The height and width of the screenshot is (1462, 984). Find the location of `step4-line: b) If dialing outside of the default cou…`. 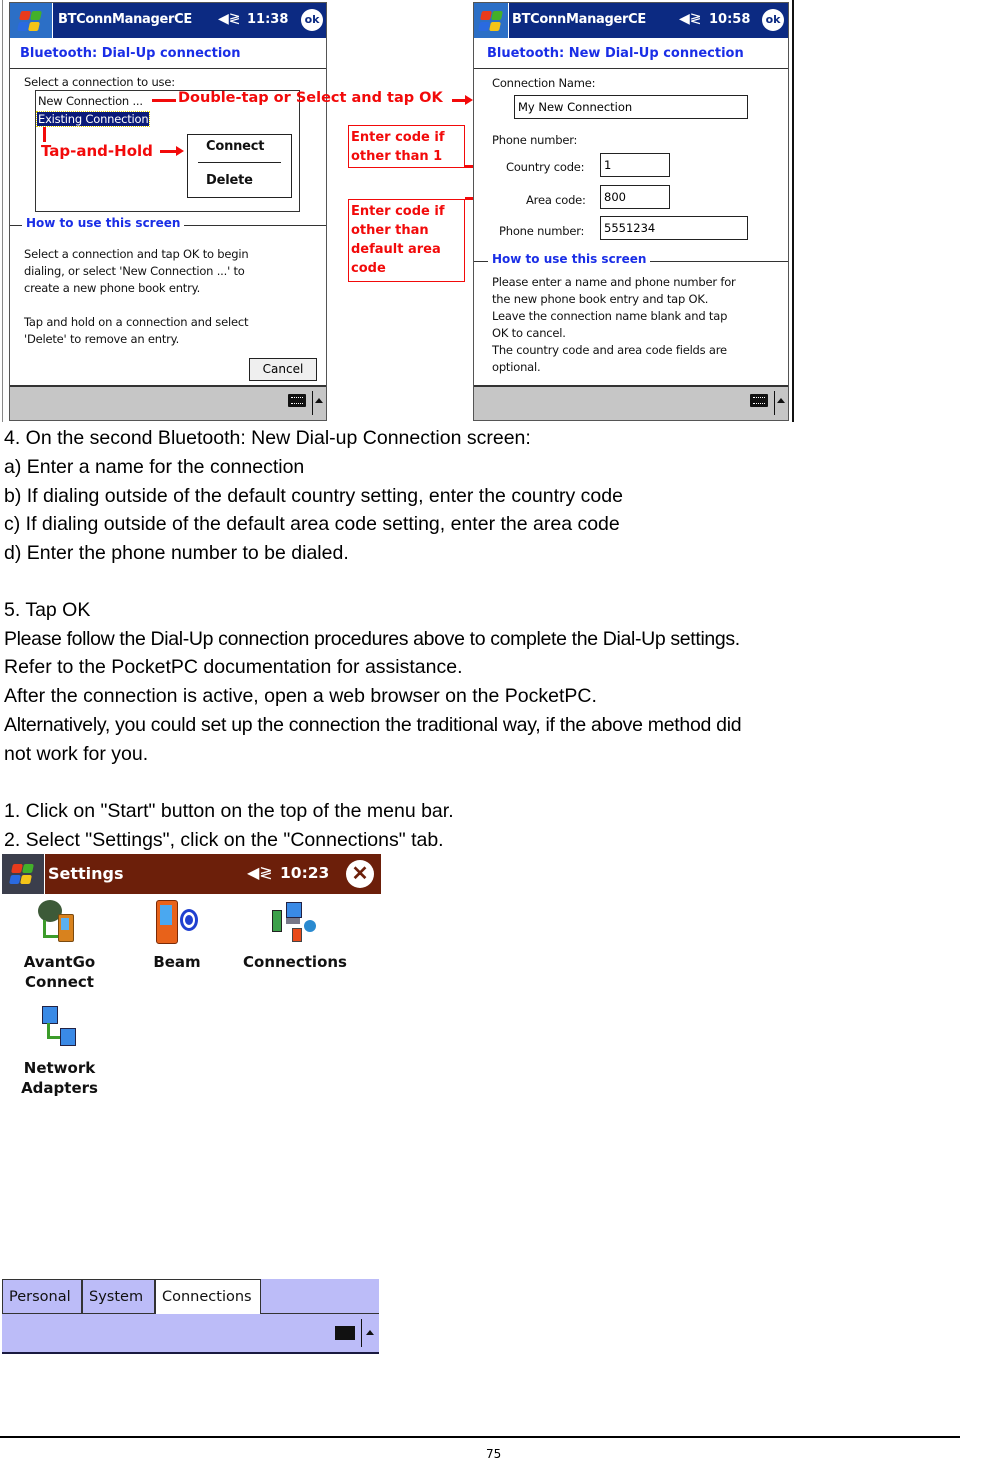

step4-line: b) If dialing outside of the default cou… is located at coordinates (313, 496).